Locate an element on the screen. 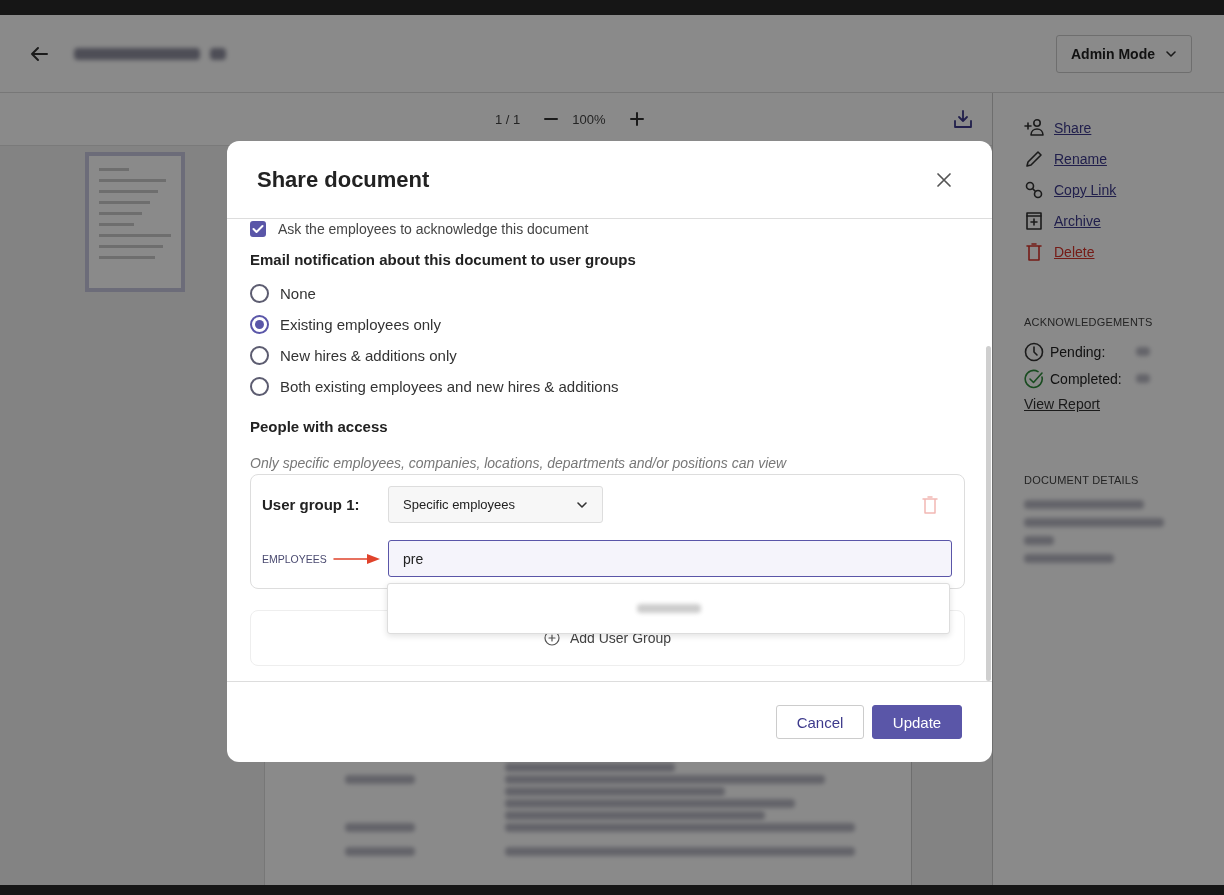 The height and width of the screenshot is (895, 1224). close-icon is located at coordinates (944, 179).